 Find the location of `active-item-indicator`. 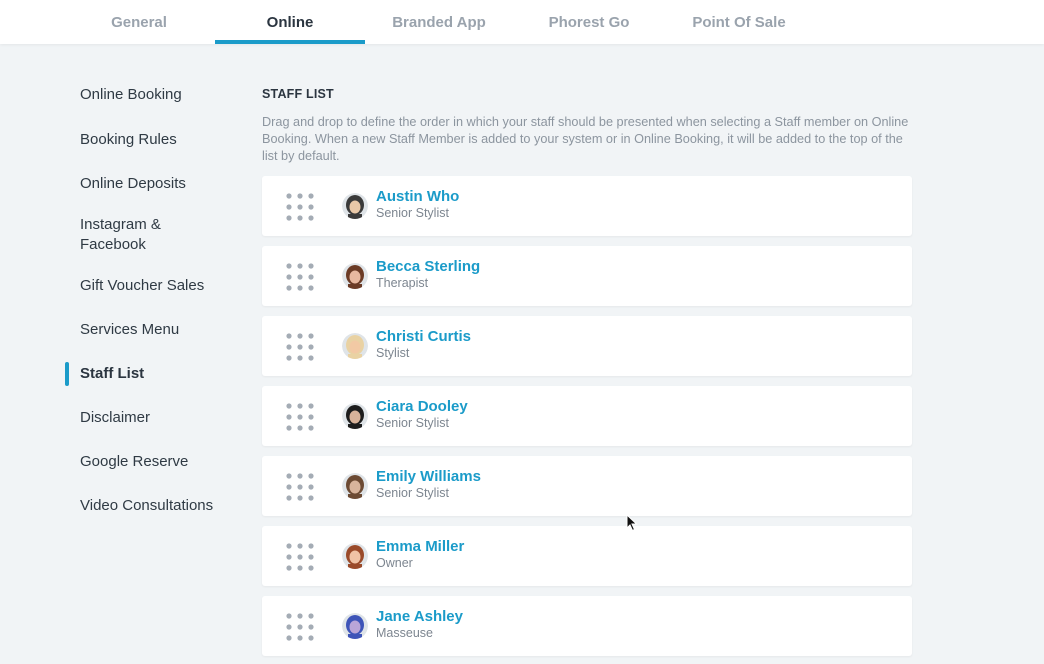

active-item-indicator is located at coordinates (67, 374).